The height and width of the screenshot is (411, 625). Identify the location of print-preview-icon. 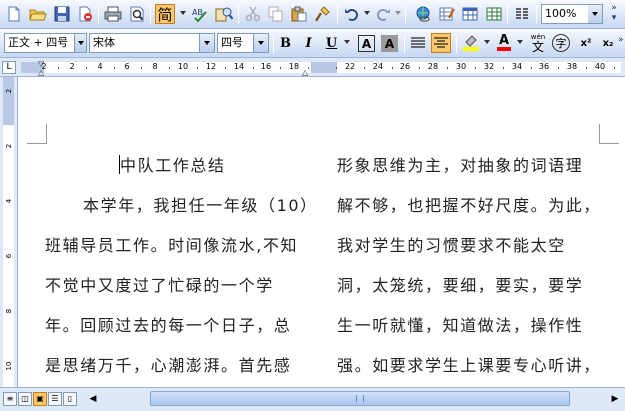
(137, 14).